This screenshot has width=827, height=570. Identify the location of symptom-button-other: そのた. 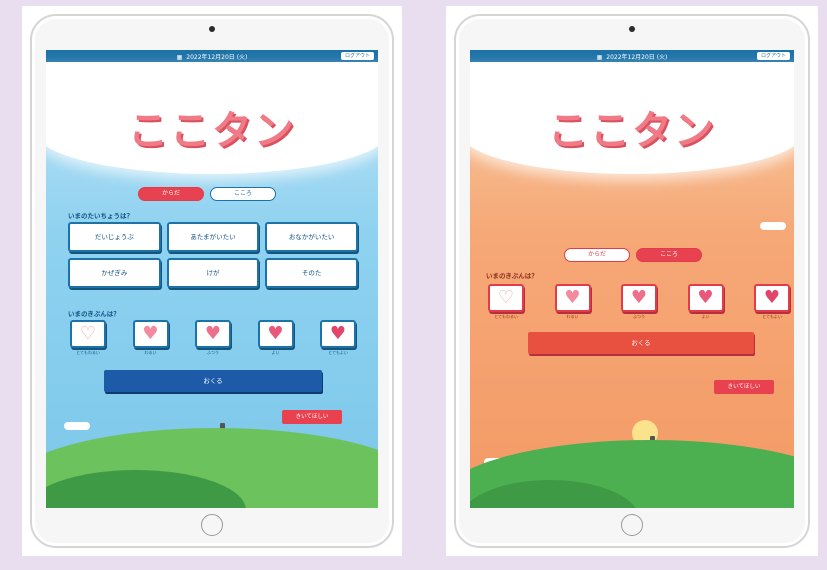
(311, 273).